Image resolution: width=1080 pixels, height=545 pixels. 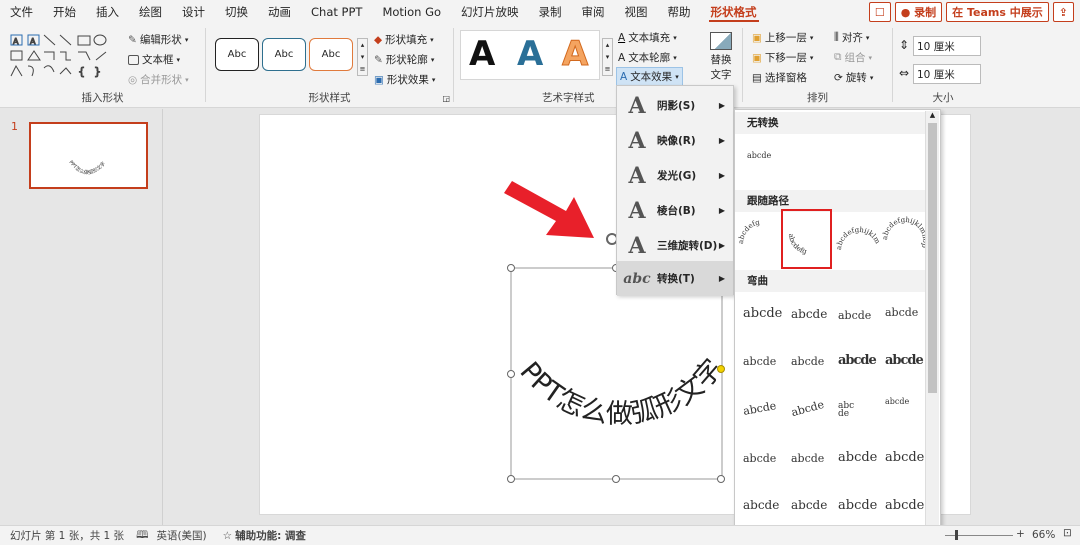 What do you see at coordinates (1067, 533) in the screenshot?
I see `fit-slide-icon: ⊡` at bounding box center [1067, 533].